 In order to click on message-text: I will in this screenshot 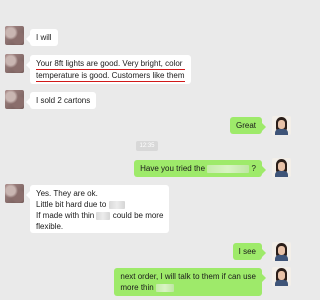, I will do `click(44, 37)`.